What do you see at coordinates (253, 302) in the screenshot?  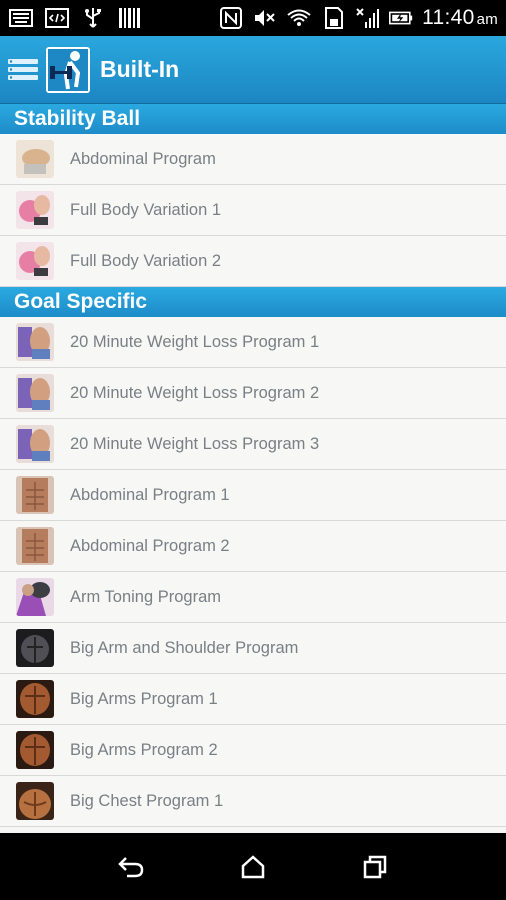 I see `section-header-goal-specific: Goal Specific` at bounding box center [253, 302].